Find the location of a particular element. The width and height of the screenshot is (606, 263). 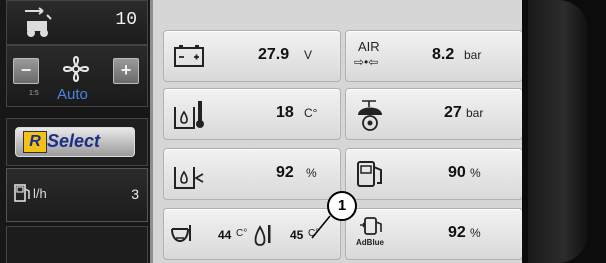

callout-marker: 1 is located at coordinates (342, 206).